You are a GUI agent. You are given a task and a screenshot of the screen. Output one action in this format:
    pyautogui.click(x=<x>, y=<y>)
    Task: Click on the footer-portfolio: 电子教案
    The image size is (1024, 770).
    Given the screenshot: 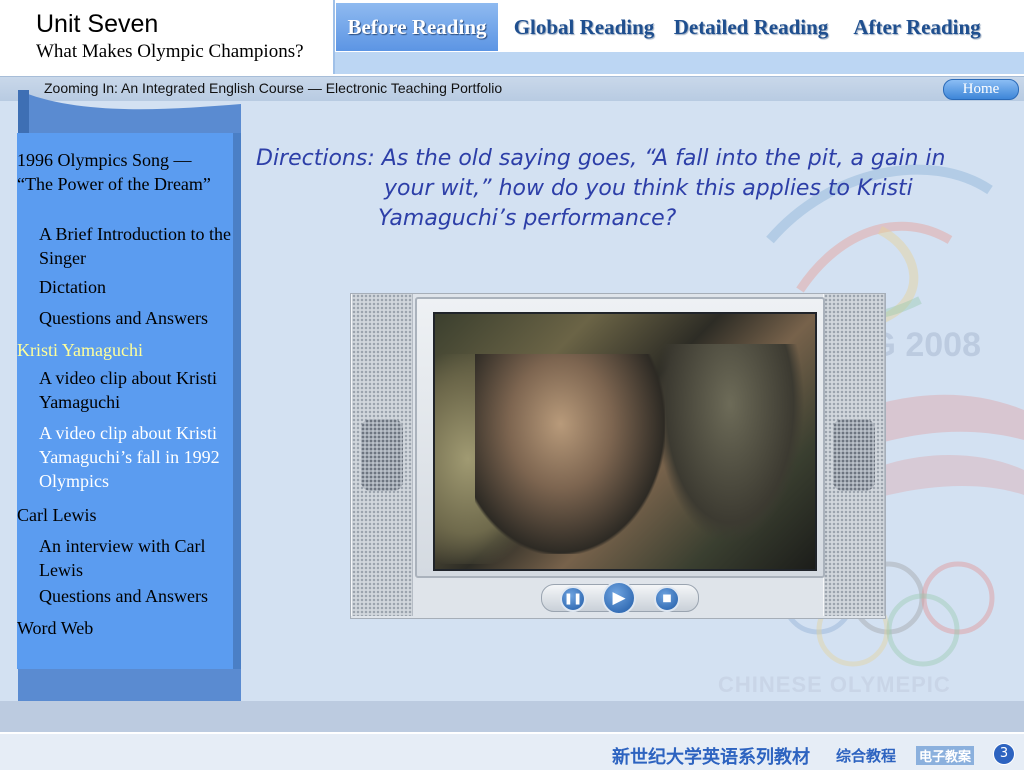 What is the action you would take?
    pyautogui.click(x=945, y=755)
    